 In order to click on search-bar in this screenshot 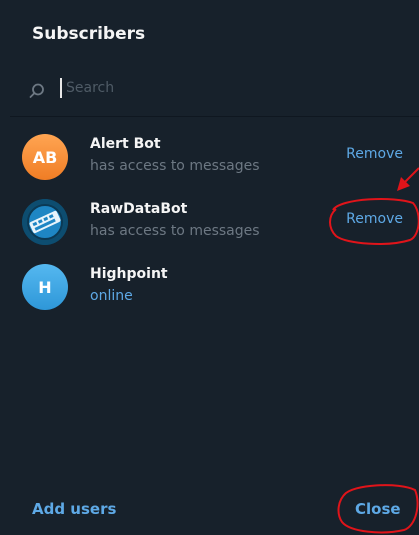, I will do `click(214, 90)`.